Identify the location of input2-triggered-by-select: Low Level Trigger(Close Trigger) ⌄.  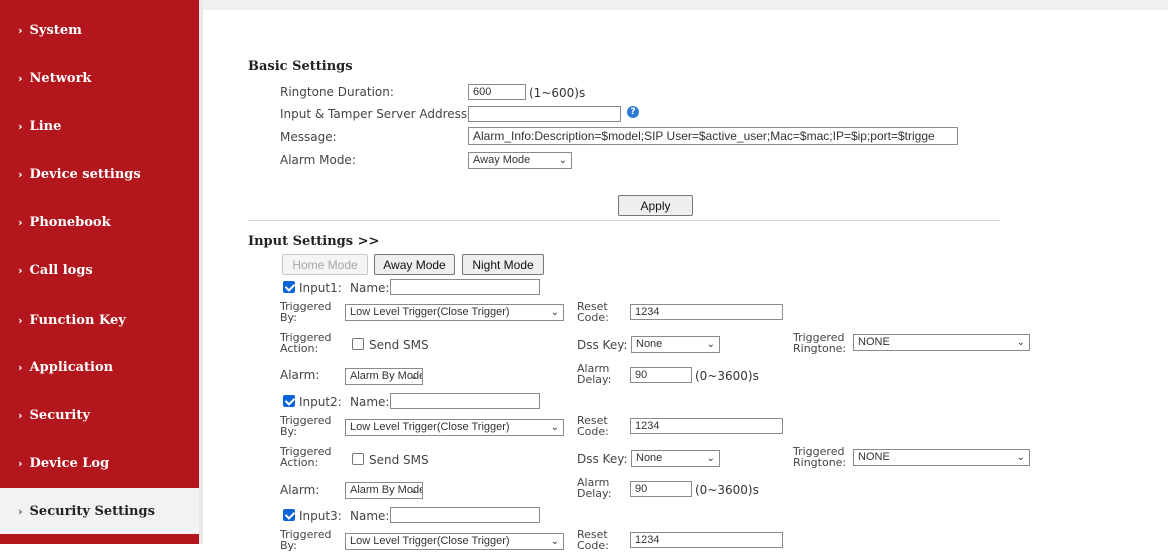
(454, 427).